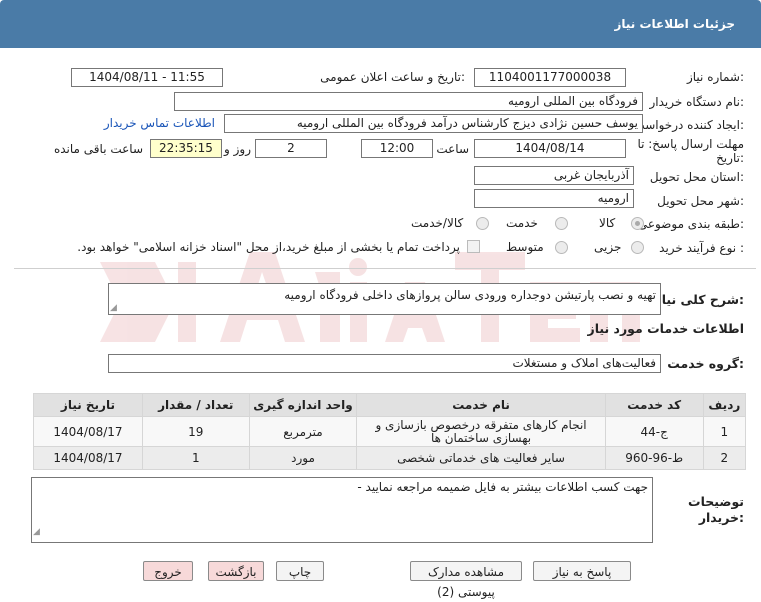 The height and width of the screenshot is (602, 761). What do you see at coordinates (303, 405) in the screenshot?
I see `col-unit: واحد اندازه گیری` at bounding box center [303, 405].